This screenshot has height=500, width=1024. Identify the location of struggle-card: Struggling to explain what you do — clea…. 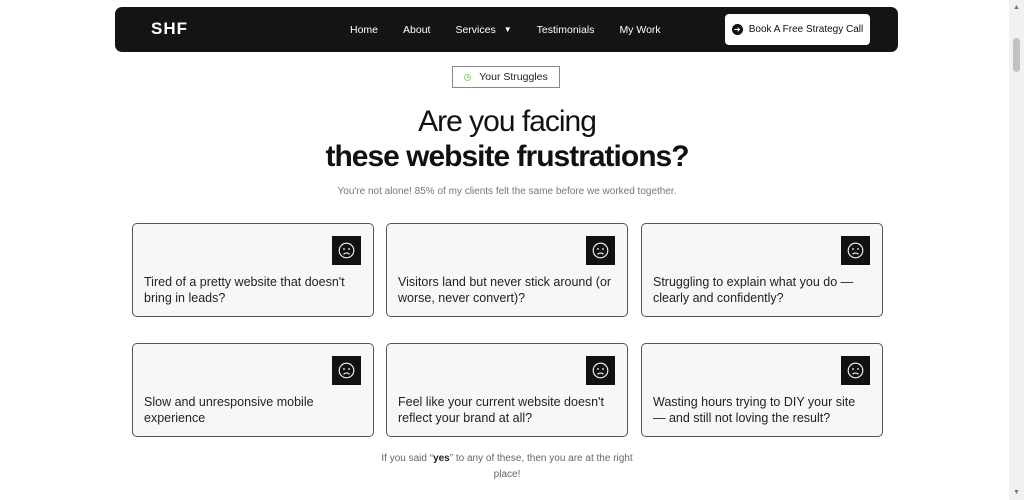
(762, 270).